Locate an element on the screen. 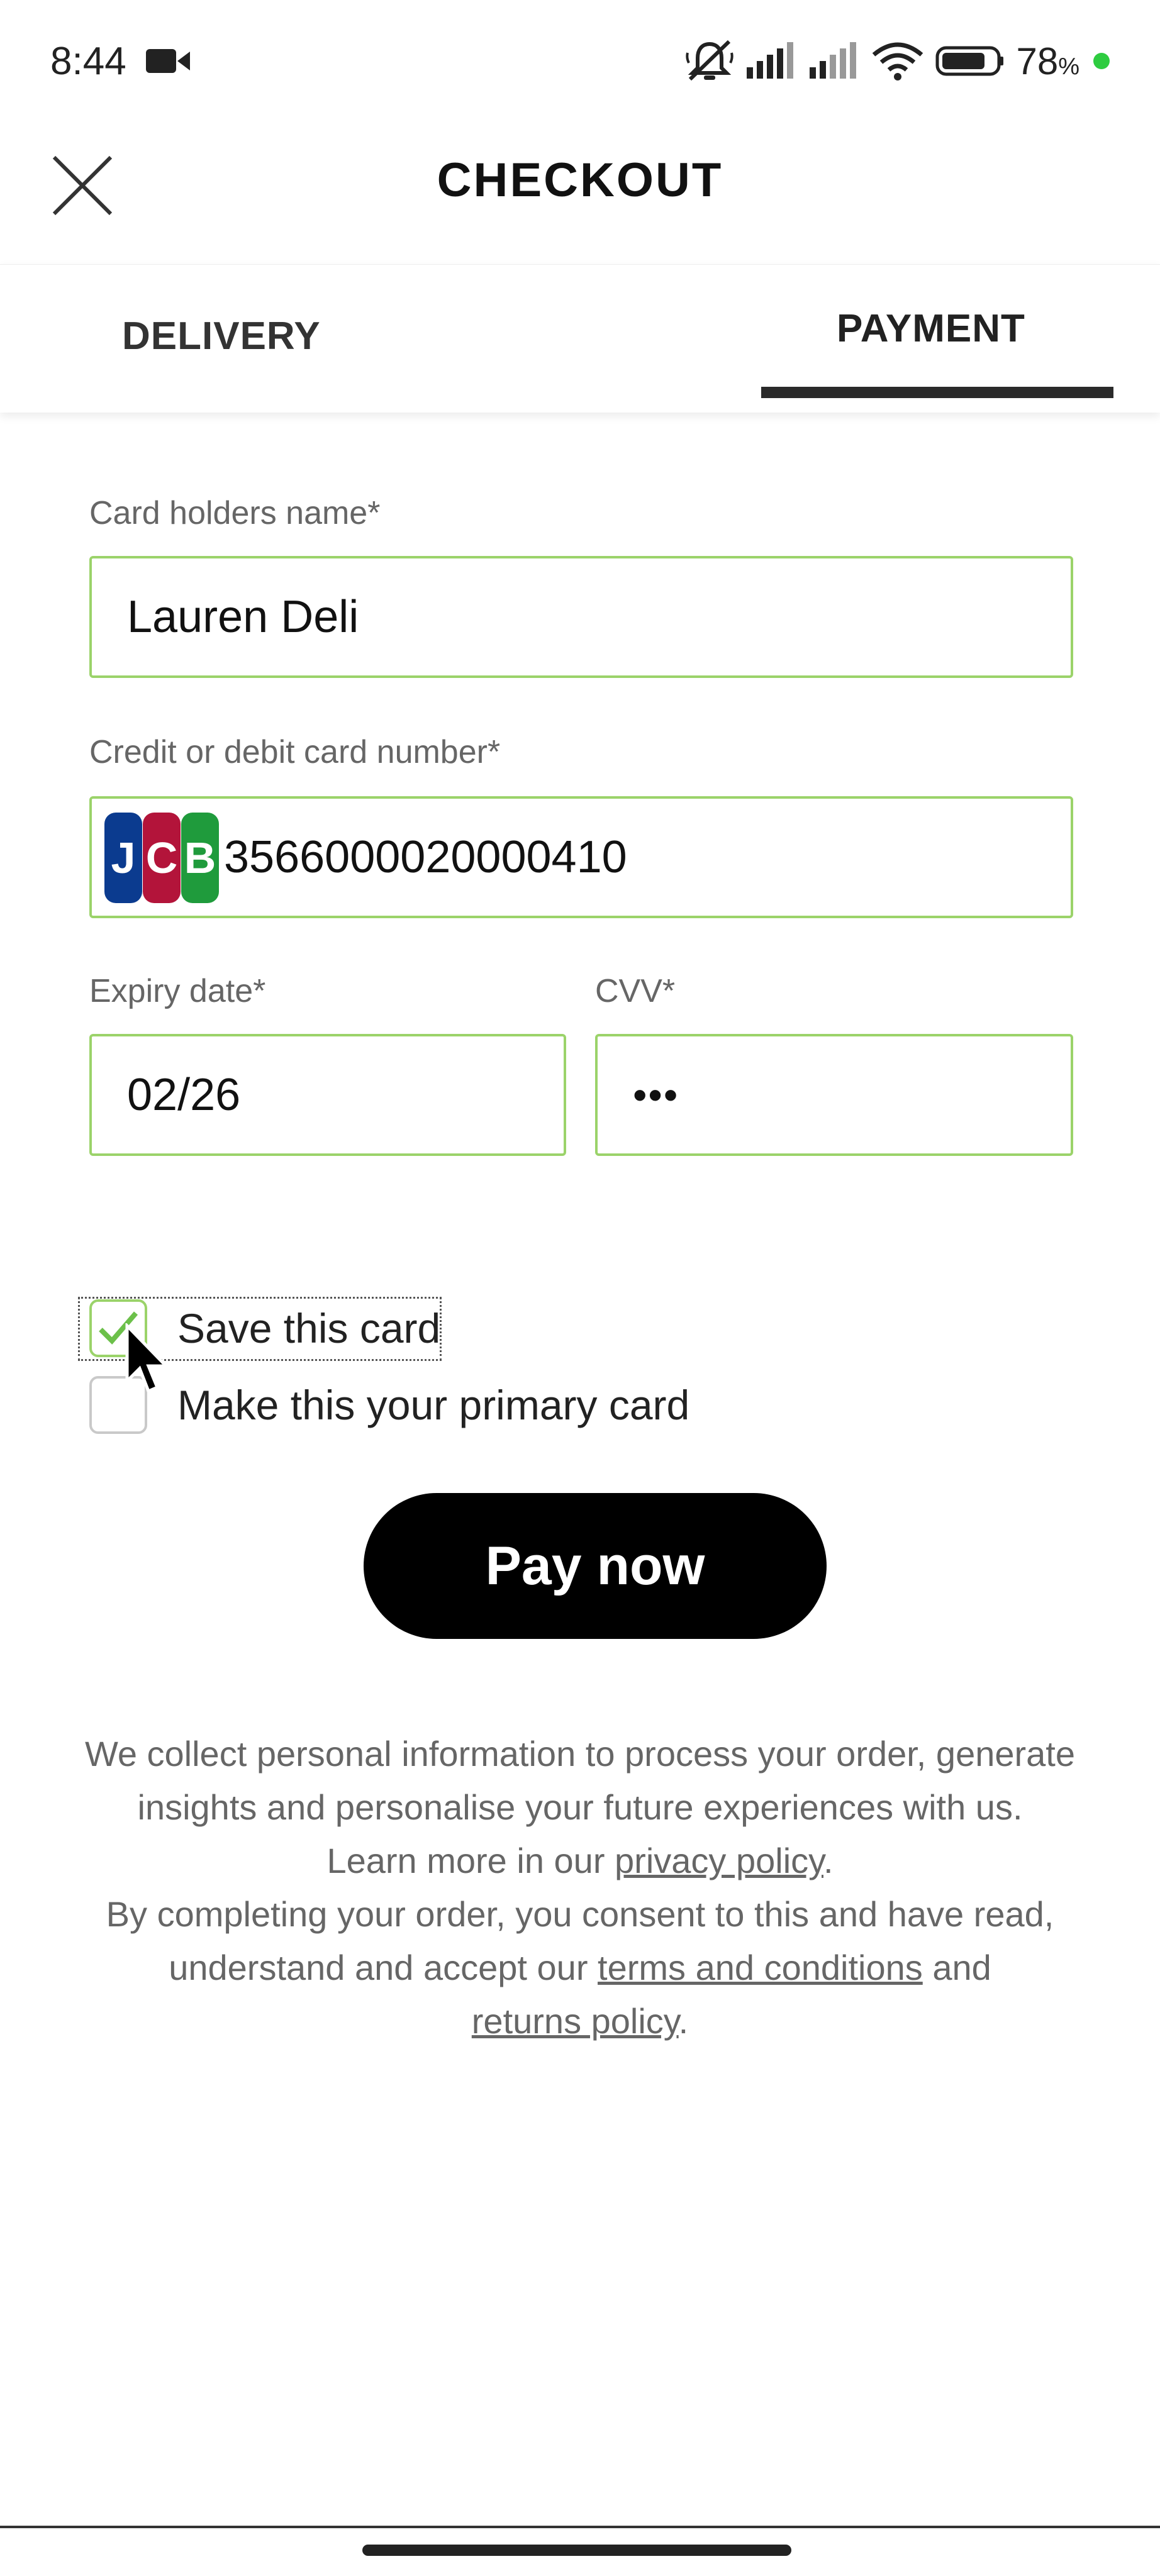  status-icons: 78% is located at coordinates (897, 61).